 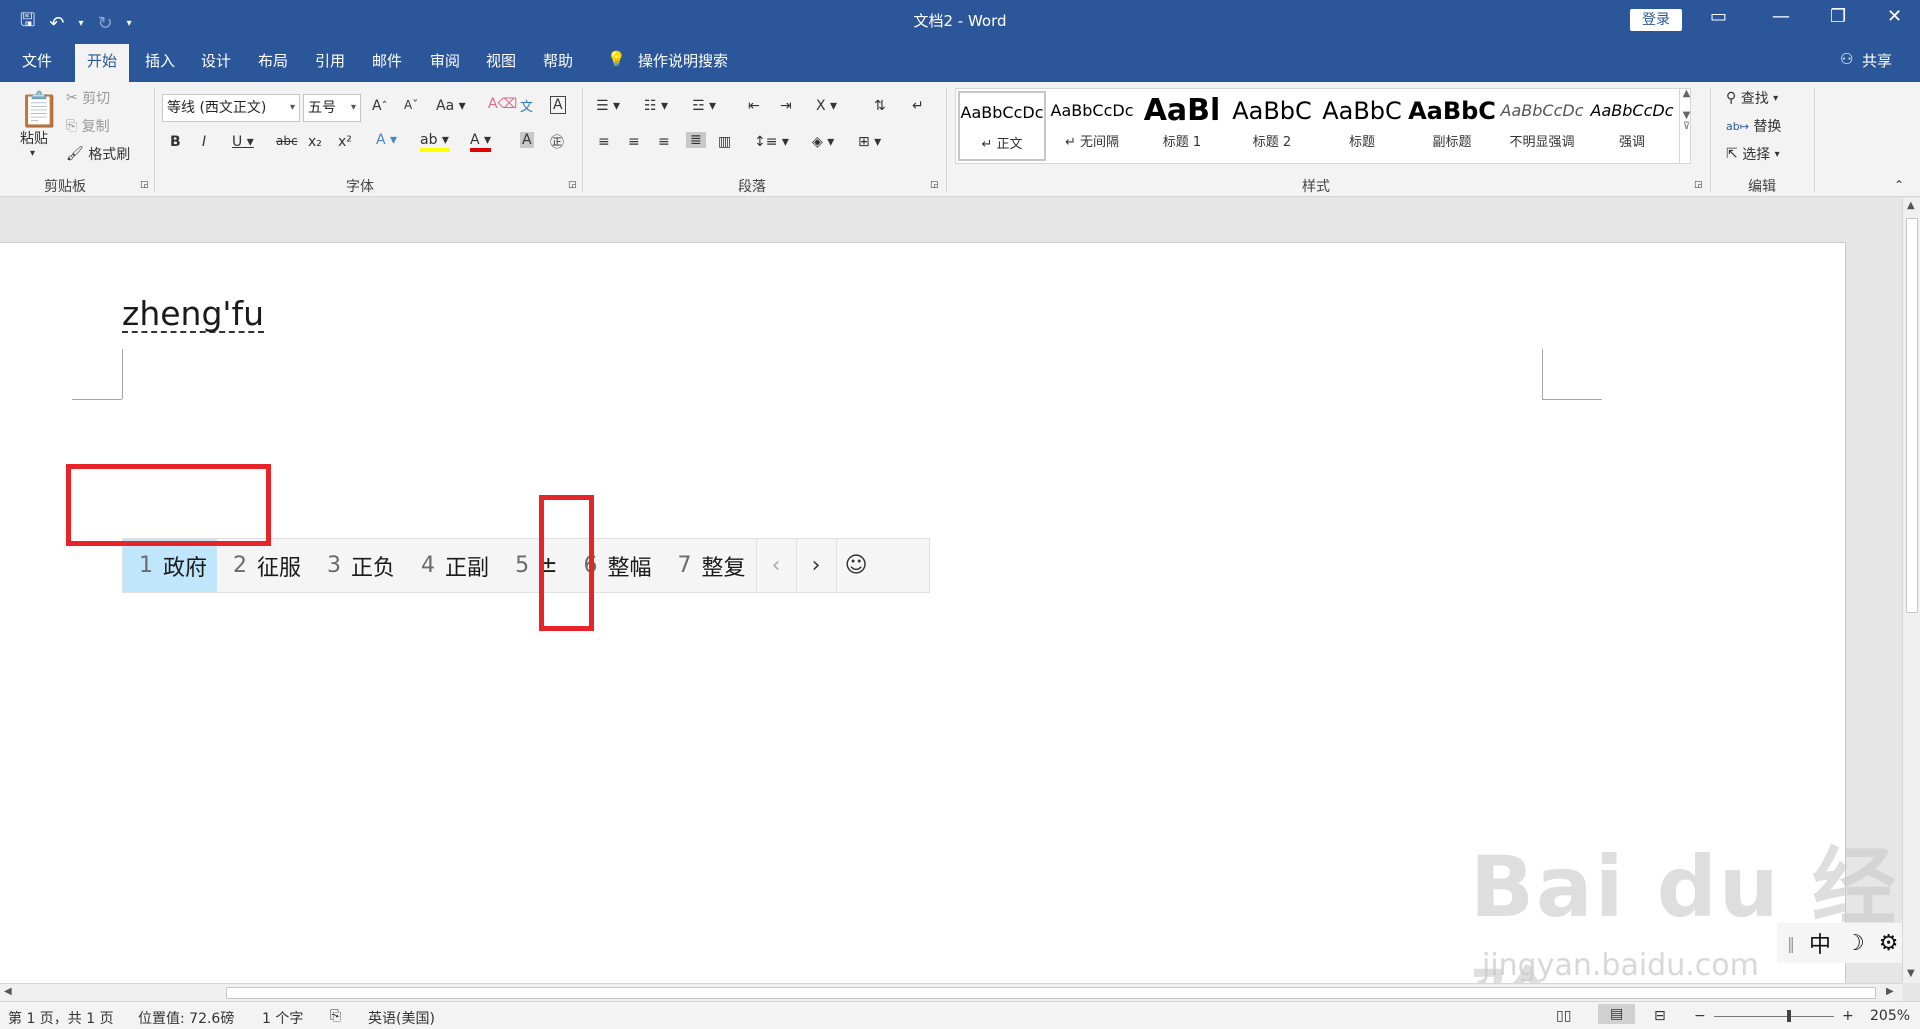 I want to click on tab-references: 引用, so click(x=330, y=60).